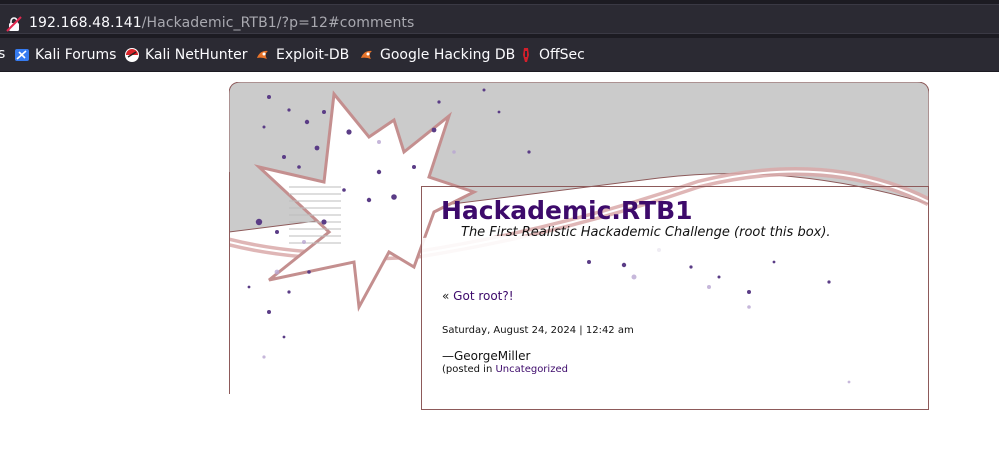  What do you see at coordinates (2, 54) in the screenshot?
I see `bookmark-cutoff: s` at bounding box center [2, 54].